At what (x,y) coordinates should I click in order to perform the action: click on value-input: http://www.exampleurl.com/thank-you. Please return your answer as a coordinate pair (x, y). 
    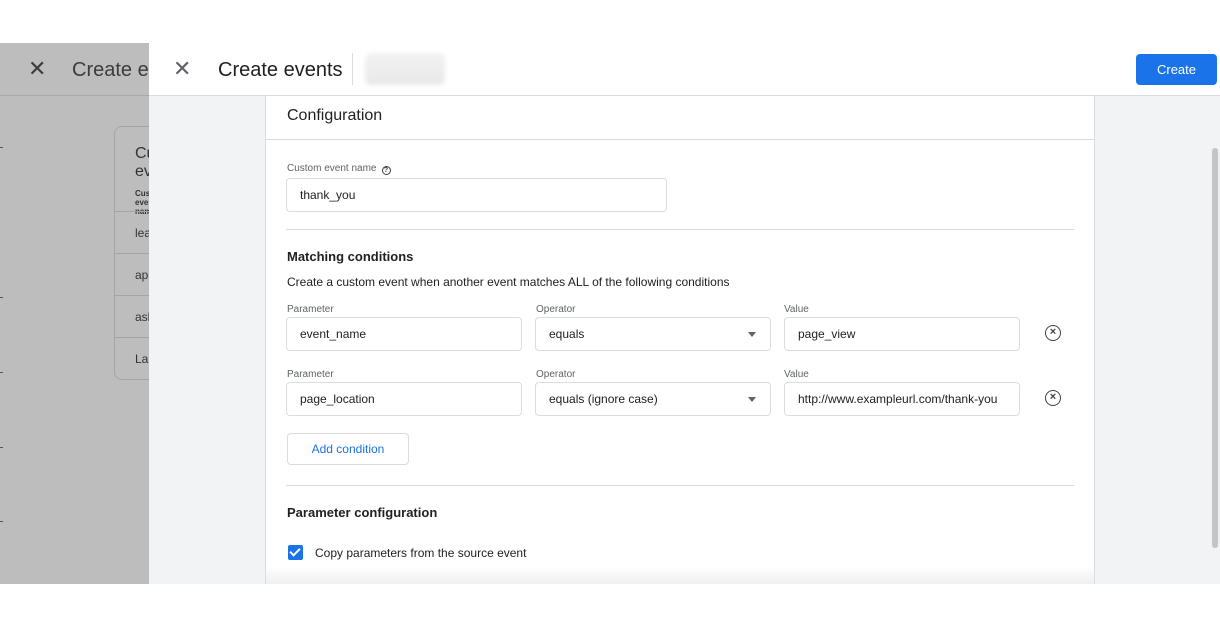
    Looking at the image, I should click on (902, 399).